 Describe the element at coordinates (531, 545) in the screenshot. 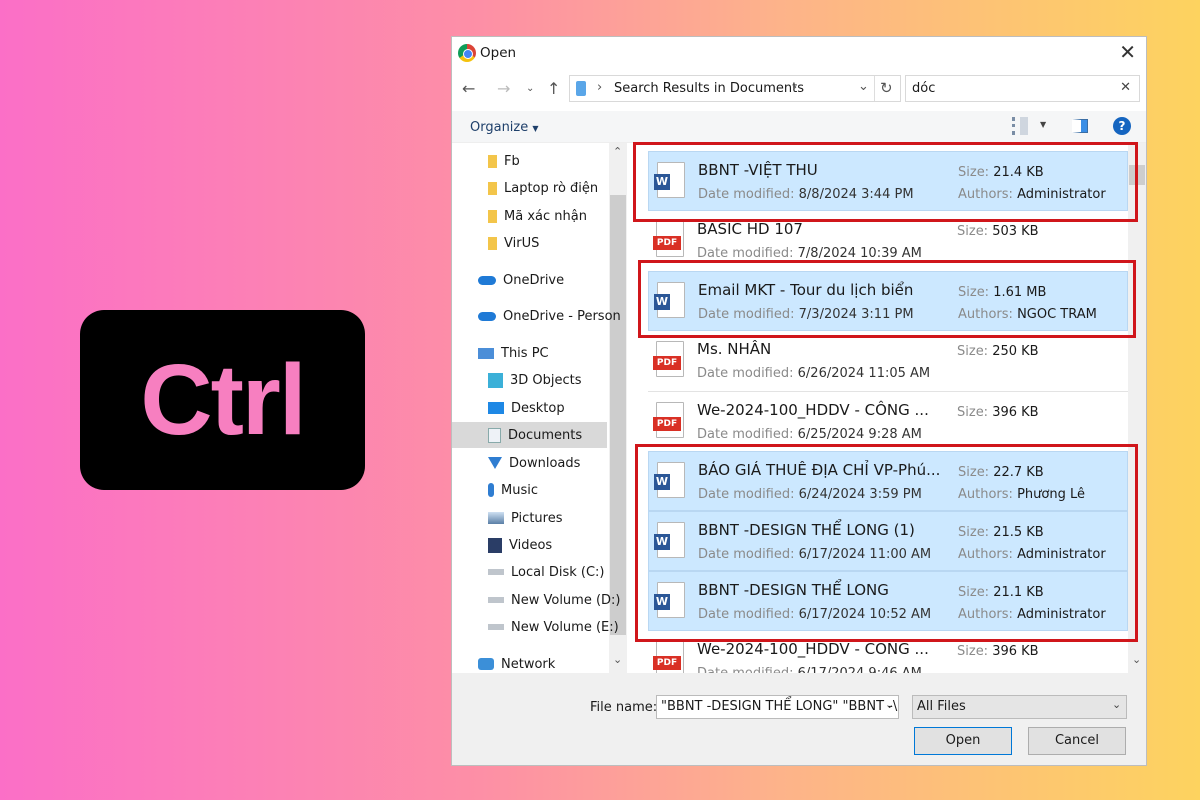

I see `sidebar-item-label: Videos` at that location.